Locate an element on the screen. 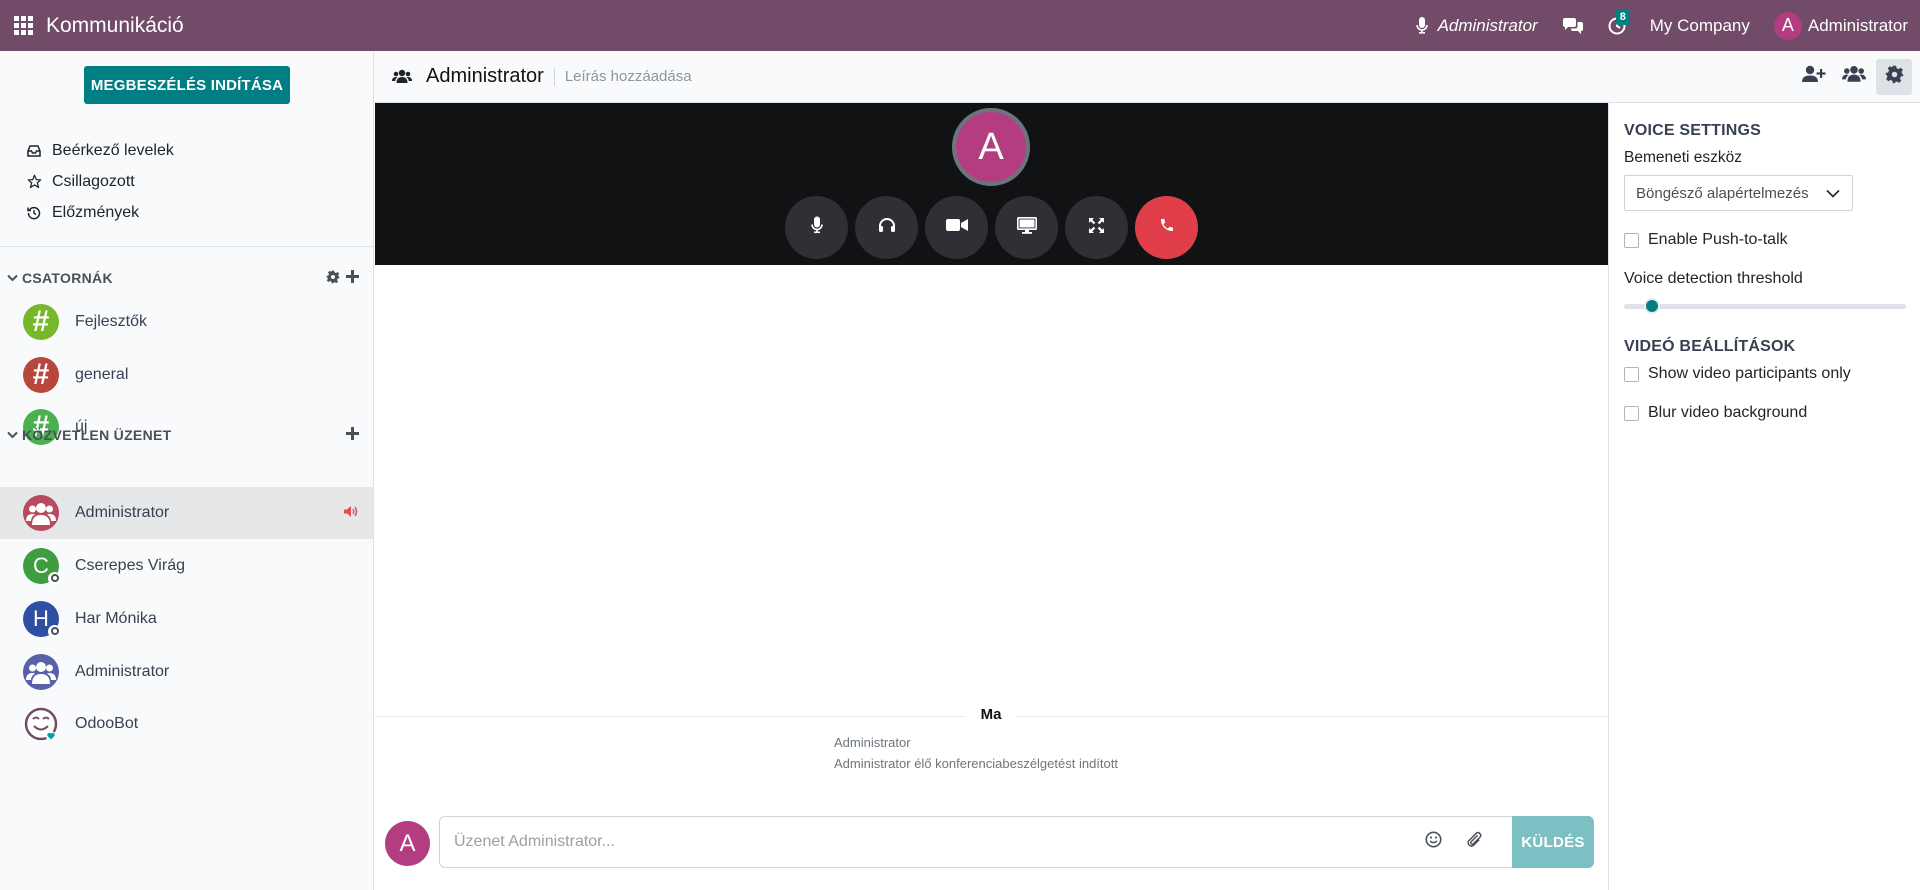 This screenshot has width=1920, height=890. blur-background-checkbox is located at coordinates (1631, 413).